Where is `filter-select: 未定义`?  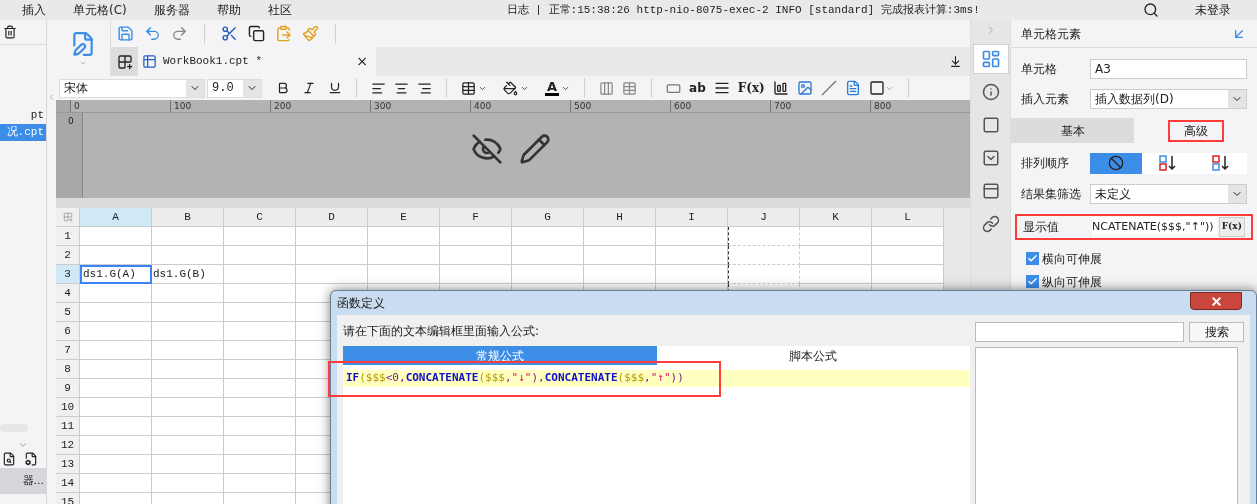
filter-select: 未定义 is located at coordinates (1168, 194).